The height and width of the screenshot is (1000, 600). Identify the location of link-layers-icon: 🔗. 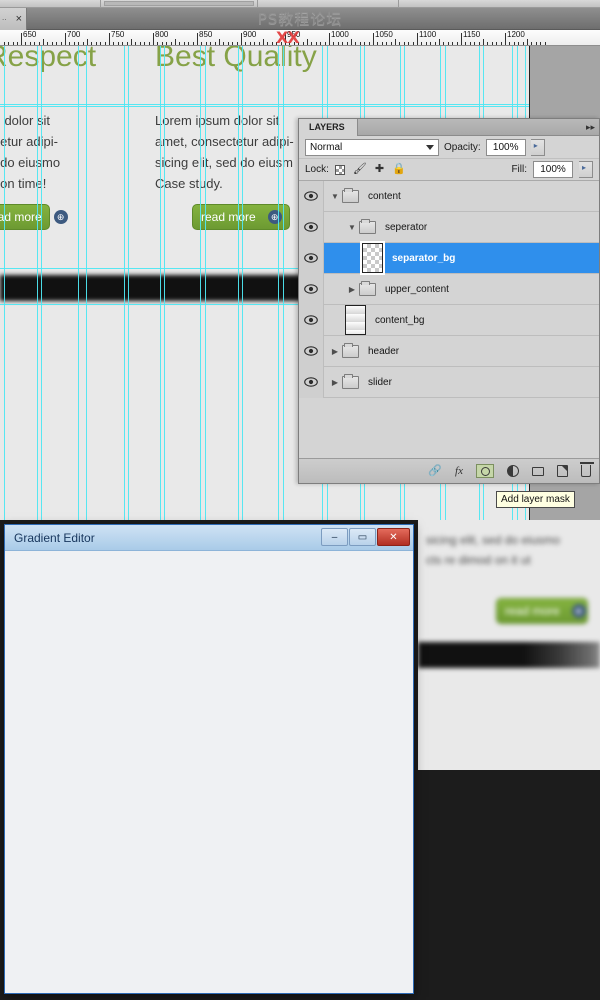
(435, 471).